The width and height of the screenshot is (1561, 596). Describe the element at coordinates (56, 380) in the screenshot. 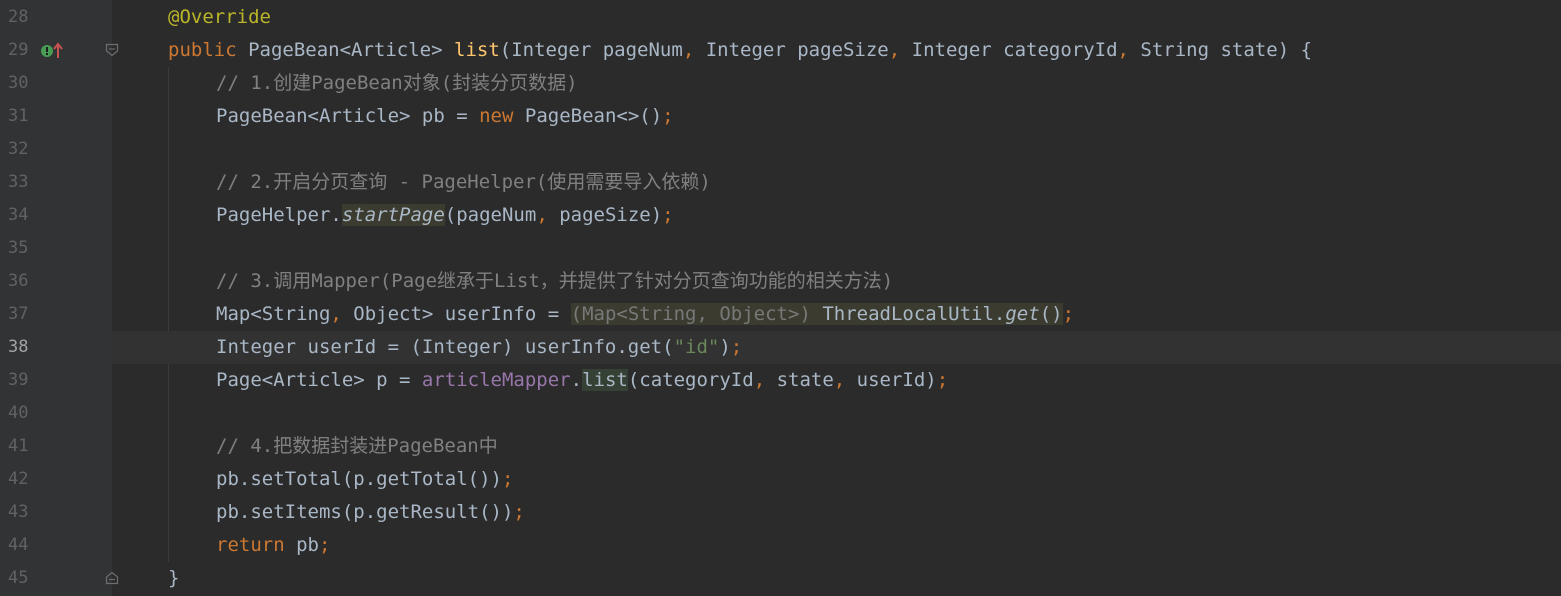

I see `gutter-line: 39` at that location.